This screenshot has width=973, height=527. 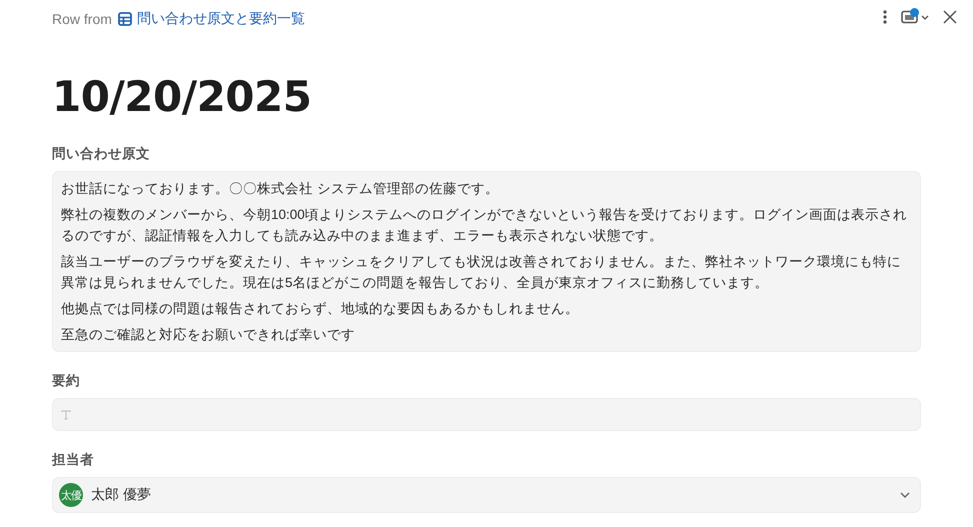 I want to click on row-from-label: Row from, so click(x=82, y=19).